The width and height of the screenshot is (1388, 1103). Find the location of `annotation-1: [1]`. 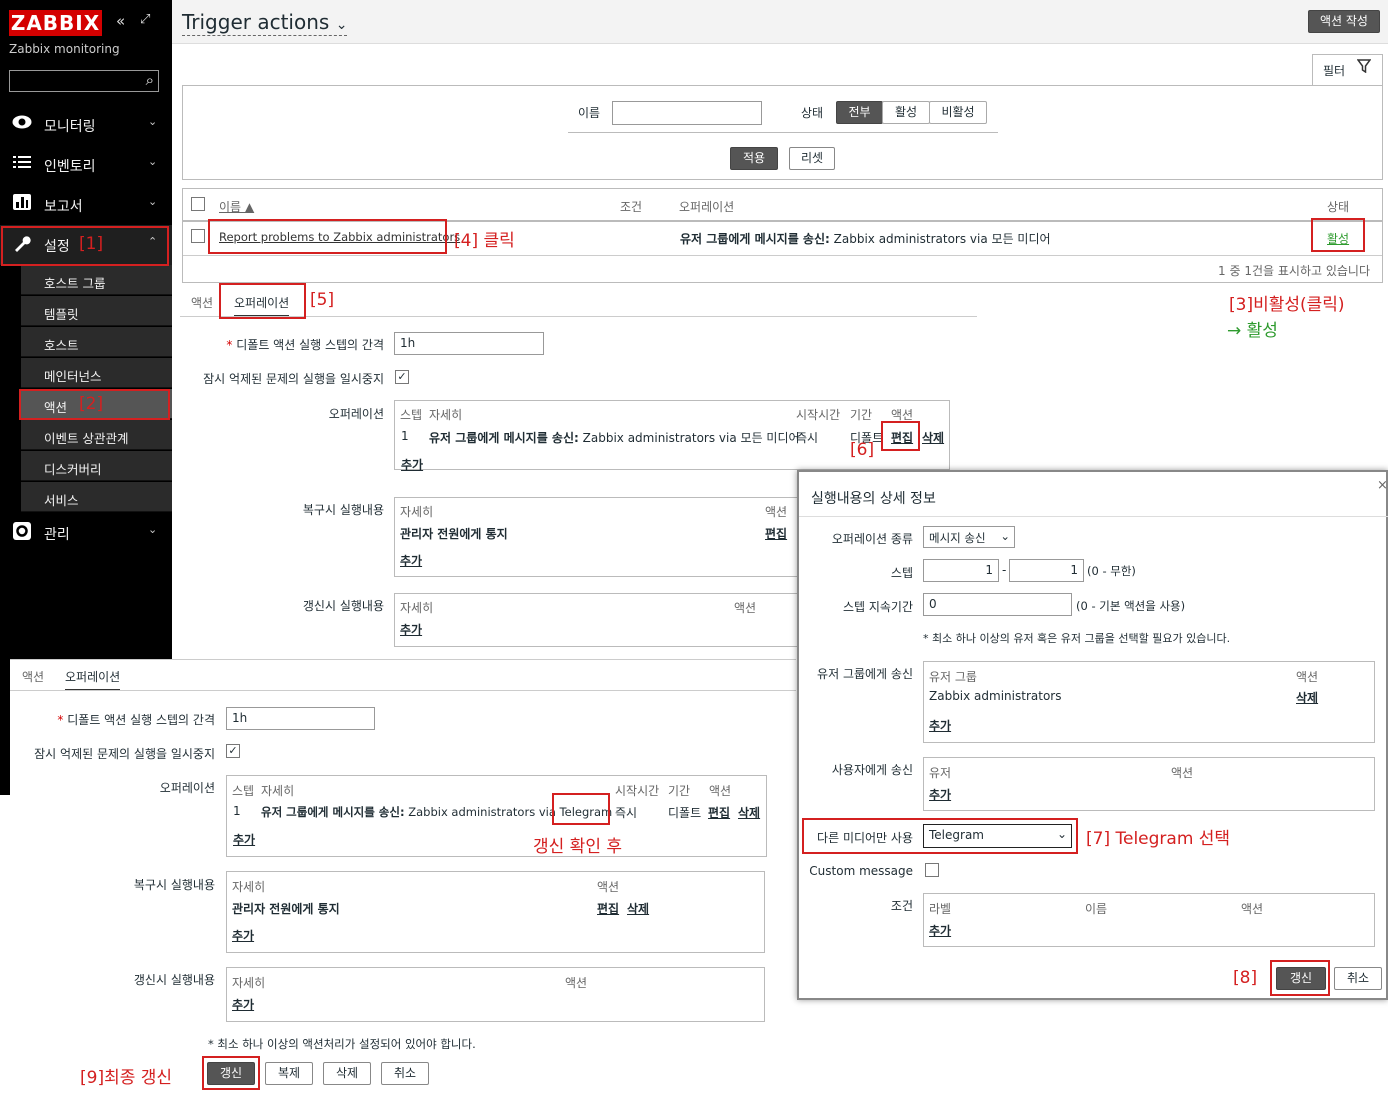

annotation-1: [1] is located at coordinates (91, 244).